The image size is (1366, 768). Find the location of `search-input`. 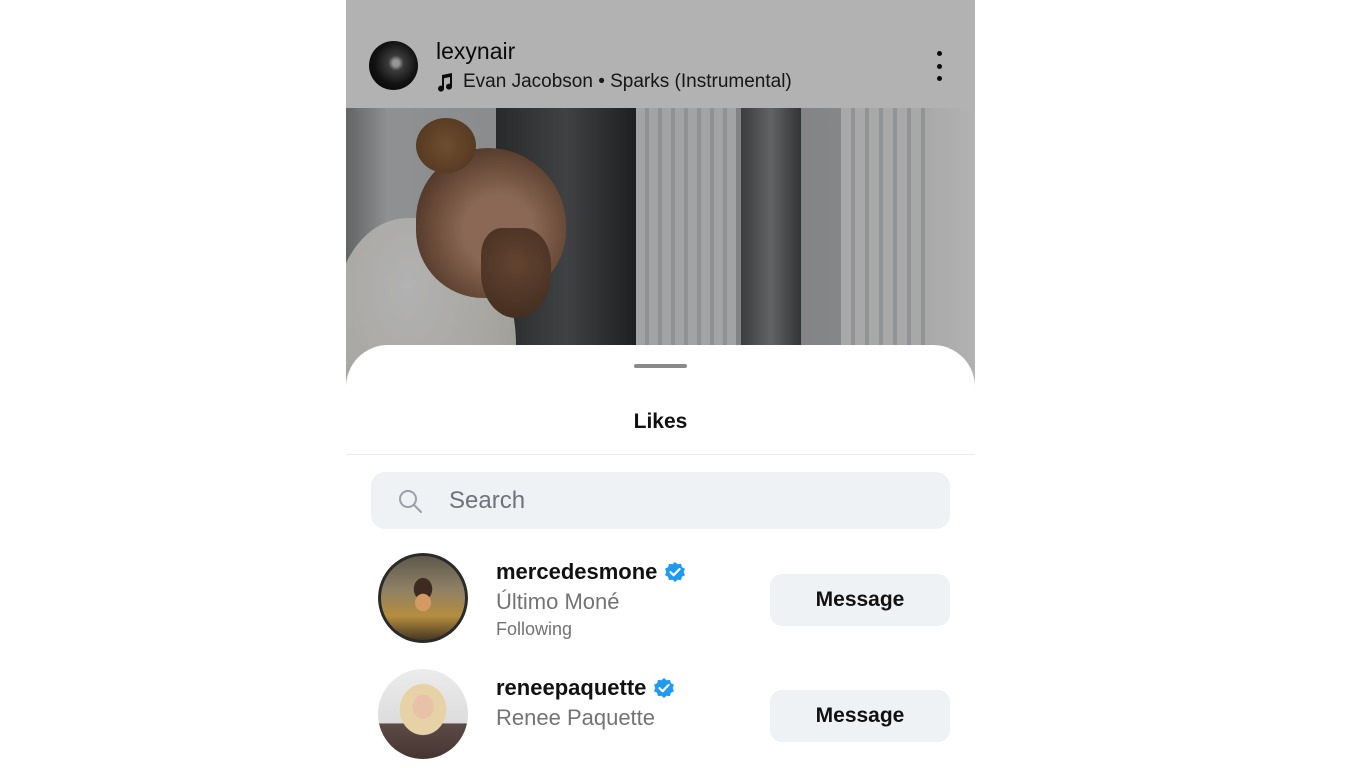

search-input is located at coordinates (689, 501).